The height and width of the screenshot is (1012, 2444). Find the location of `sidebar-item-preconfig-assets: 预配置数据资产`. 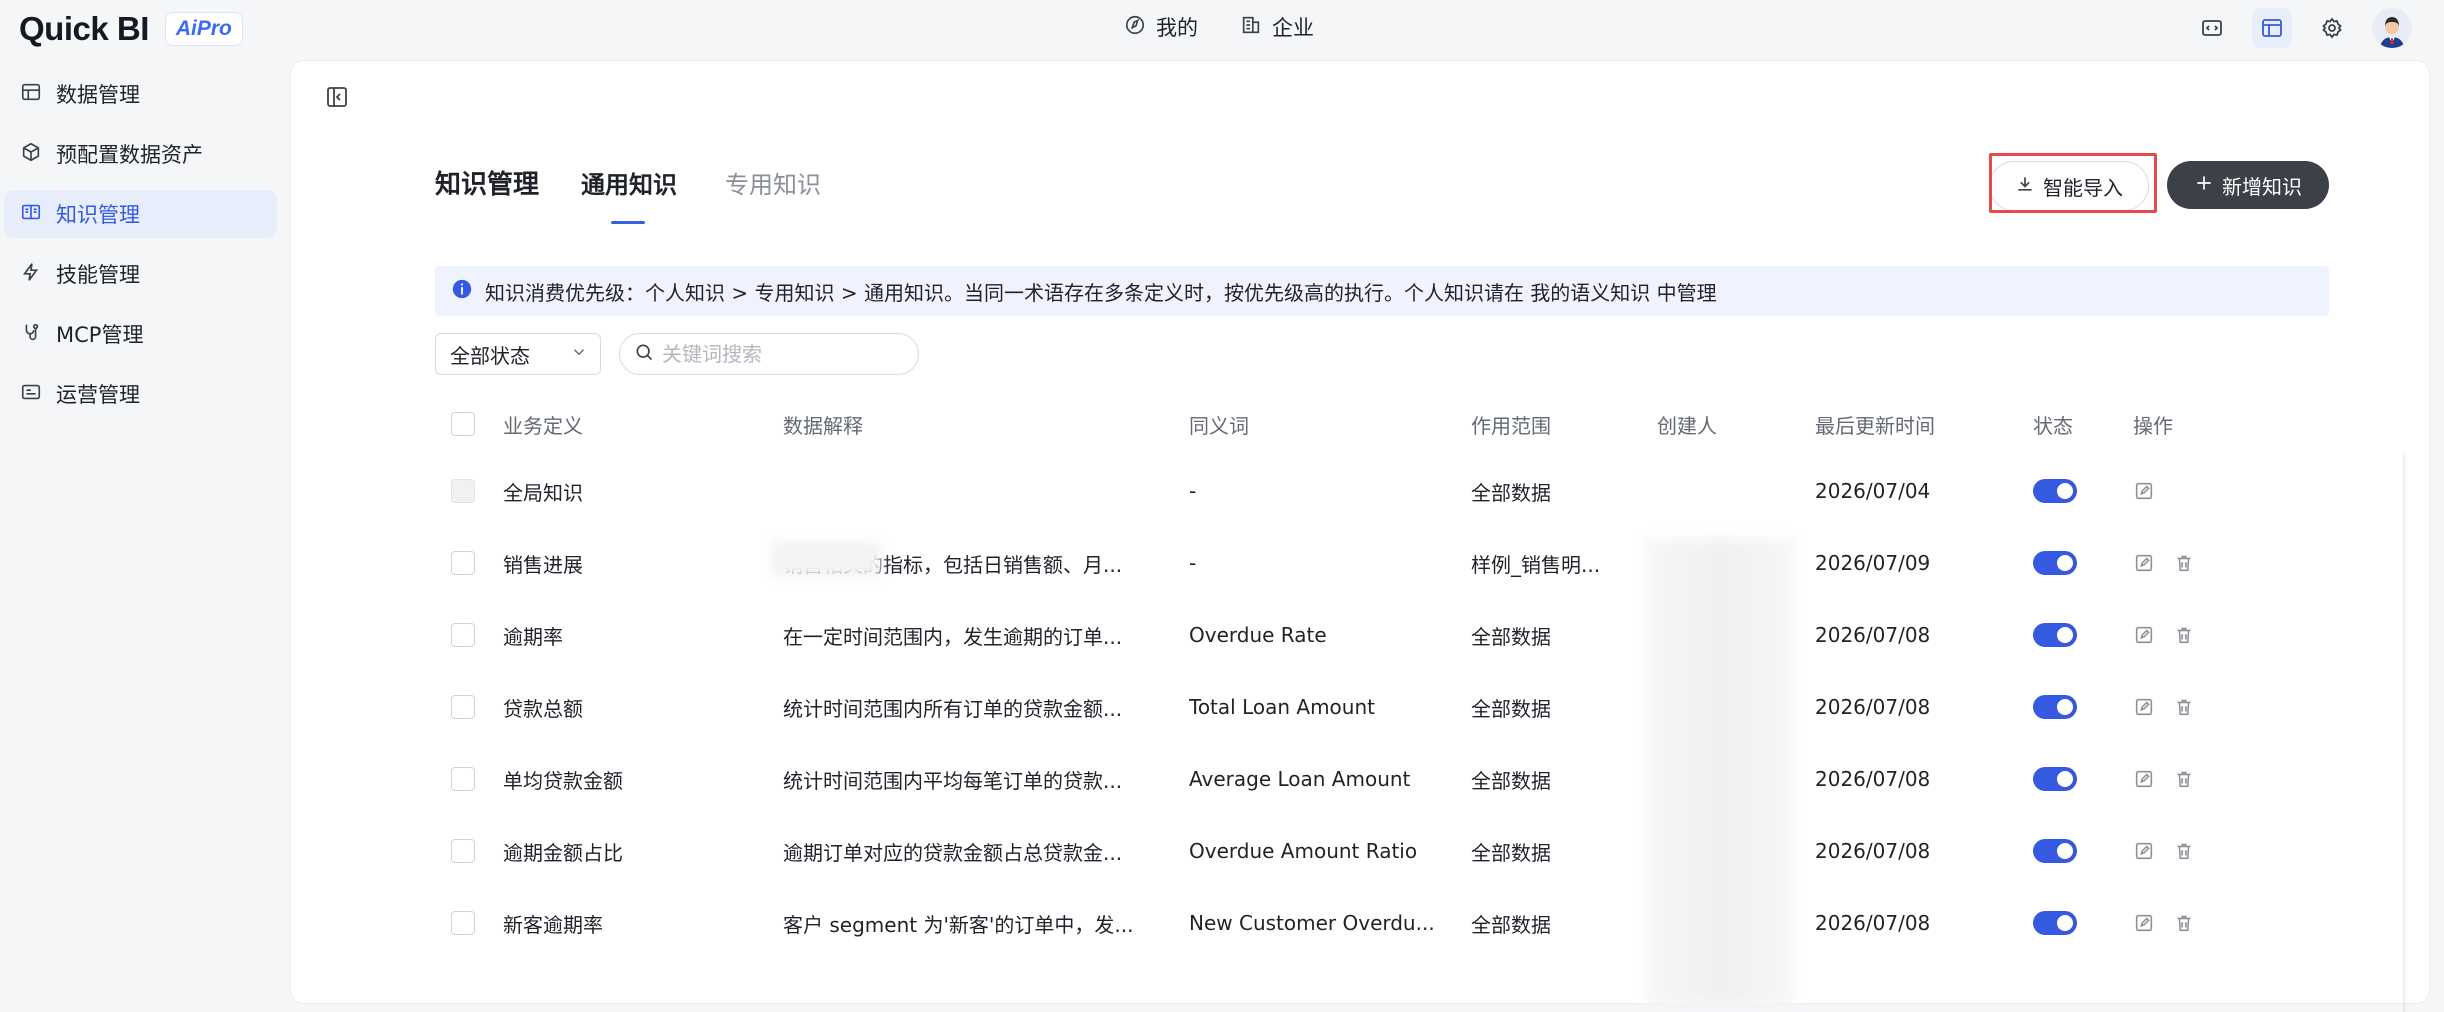

sidebar-item-preconfig-assets: 预配置数据资产 is located at coordinates (140, 154).